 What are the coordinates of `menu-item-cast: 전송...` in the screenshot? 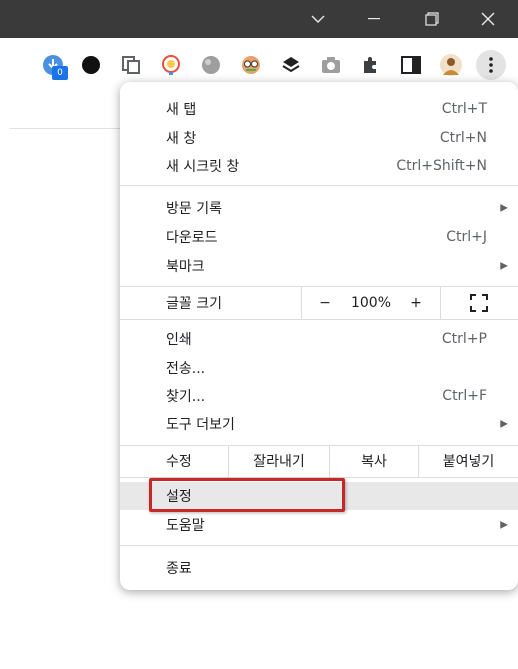 It's located at (319, 368).